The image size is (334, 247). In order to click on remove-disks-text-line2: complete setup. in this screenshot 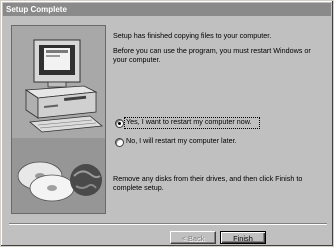, I will do `click(138, 187)`.